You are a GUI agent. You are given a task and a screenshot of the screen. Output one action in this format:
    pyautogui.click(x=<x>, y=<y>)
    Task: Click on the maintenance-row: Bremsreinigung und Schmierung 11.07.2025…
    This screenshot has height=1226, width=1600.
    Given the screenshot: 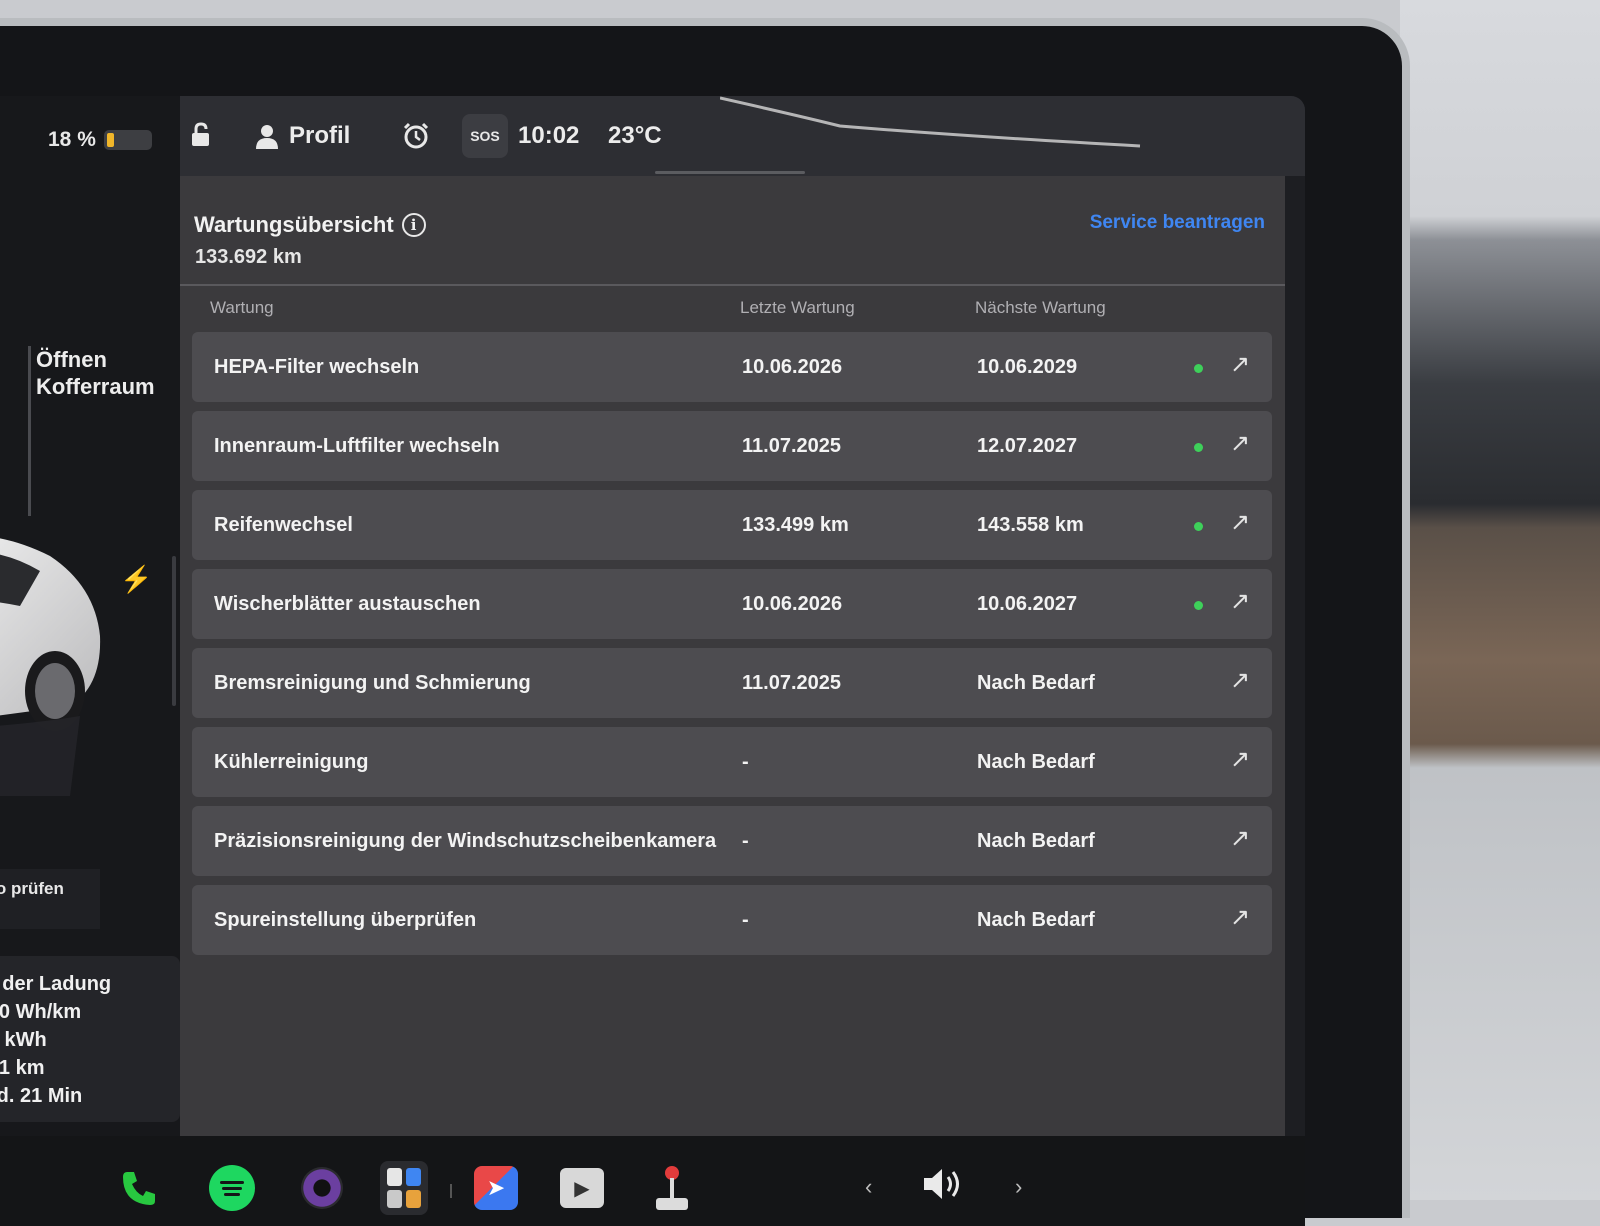 What is the action you would take?
    pyautogui.click(x=732, y=683)
    